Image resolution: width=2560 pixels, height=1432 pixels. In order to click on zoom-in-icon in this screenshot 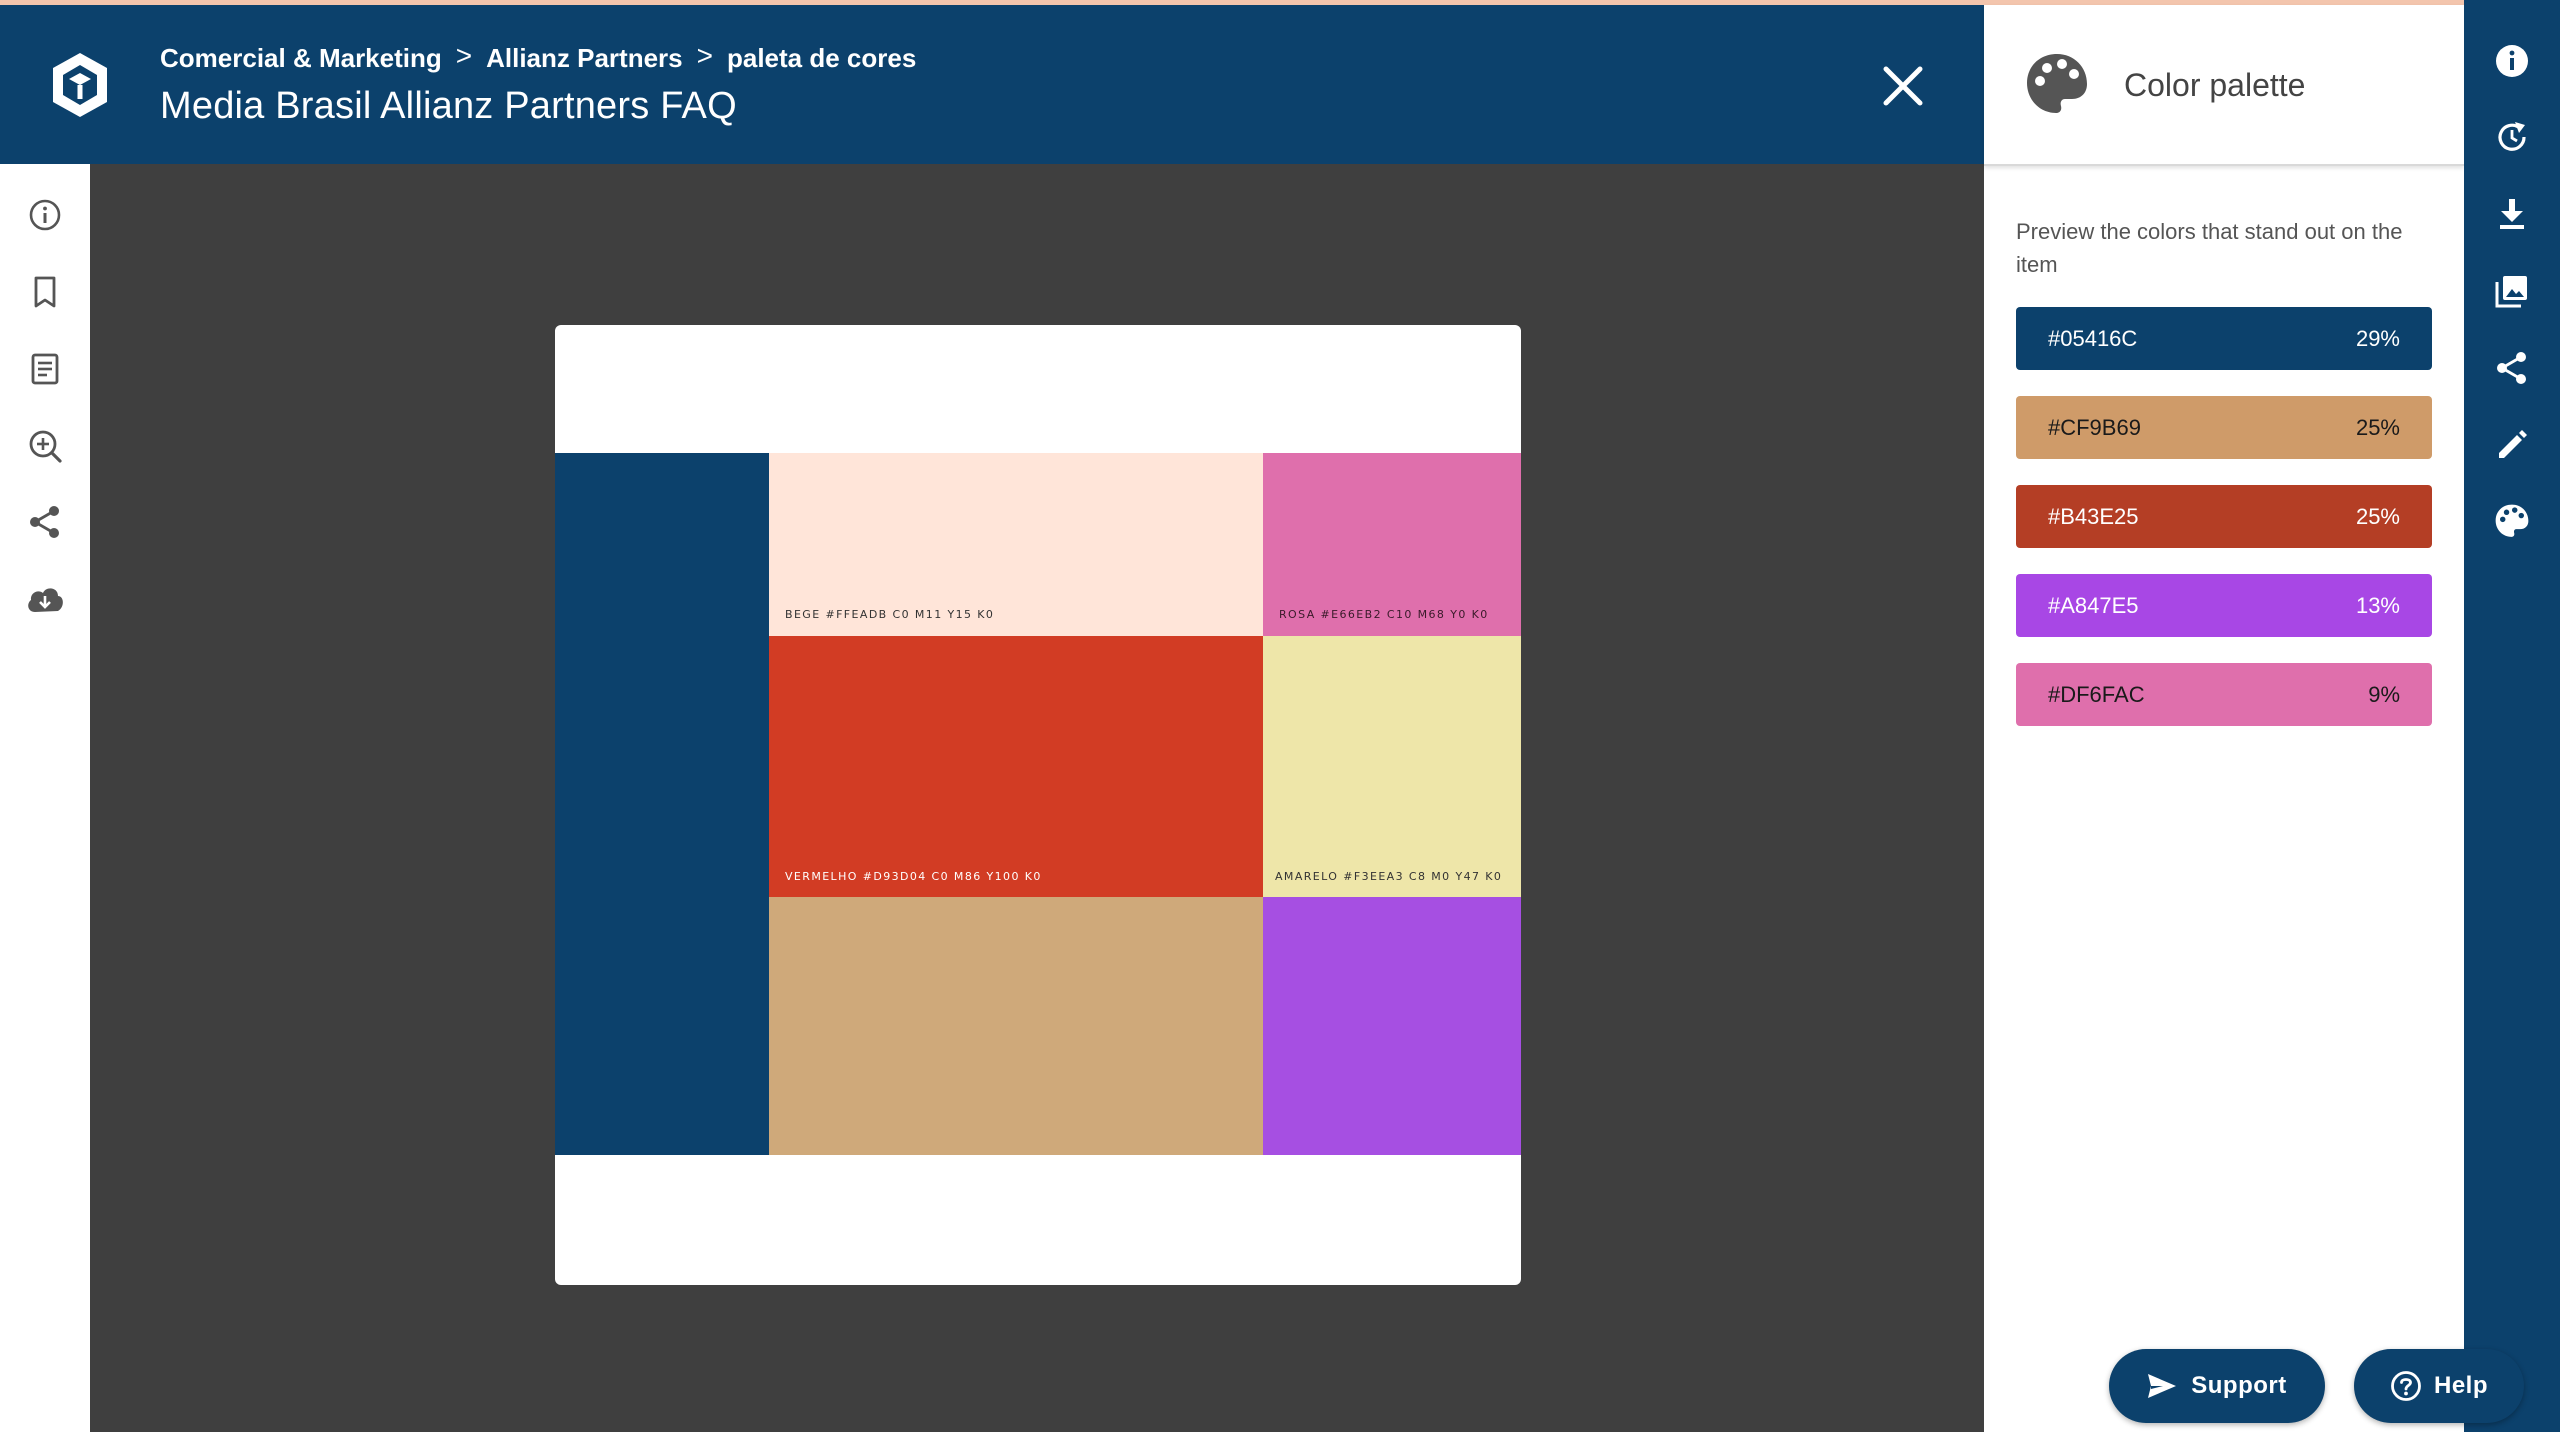, I will do `click(45, 446)`.